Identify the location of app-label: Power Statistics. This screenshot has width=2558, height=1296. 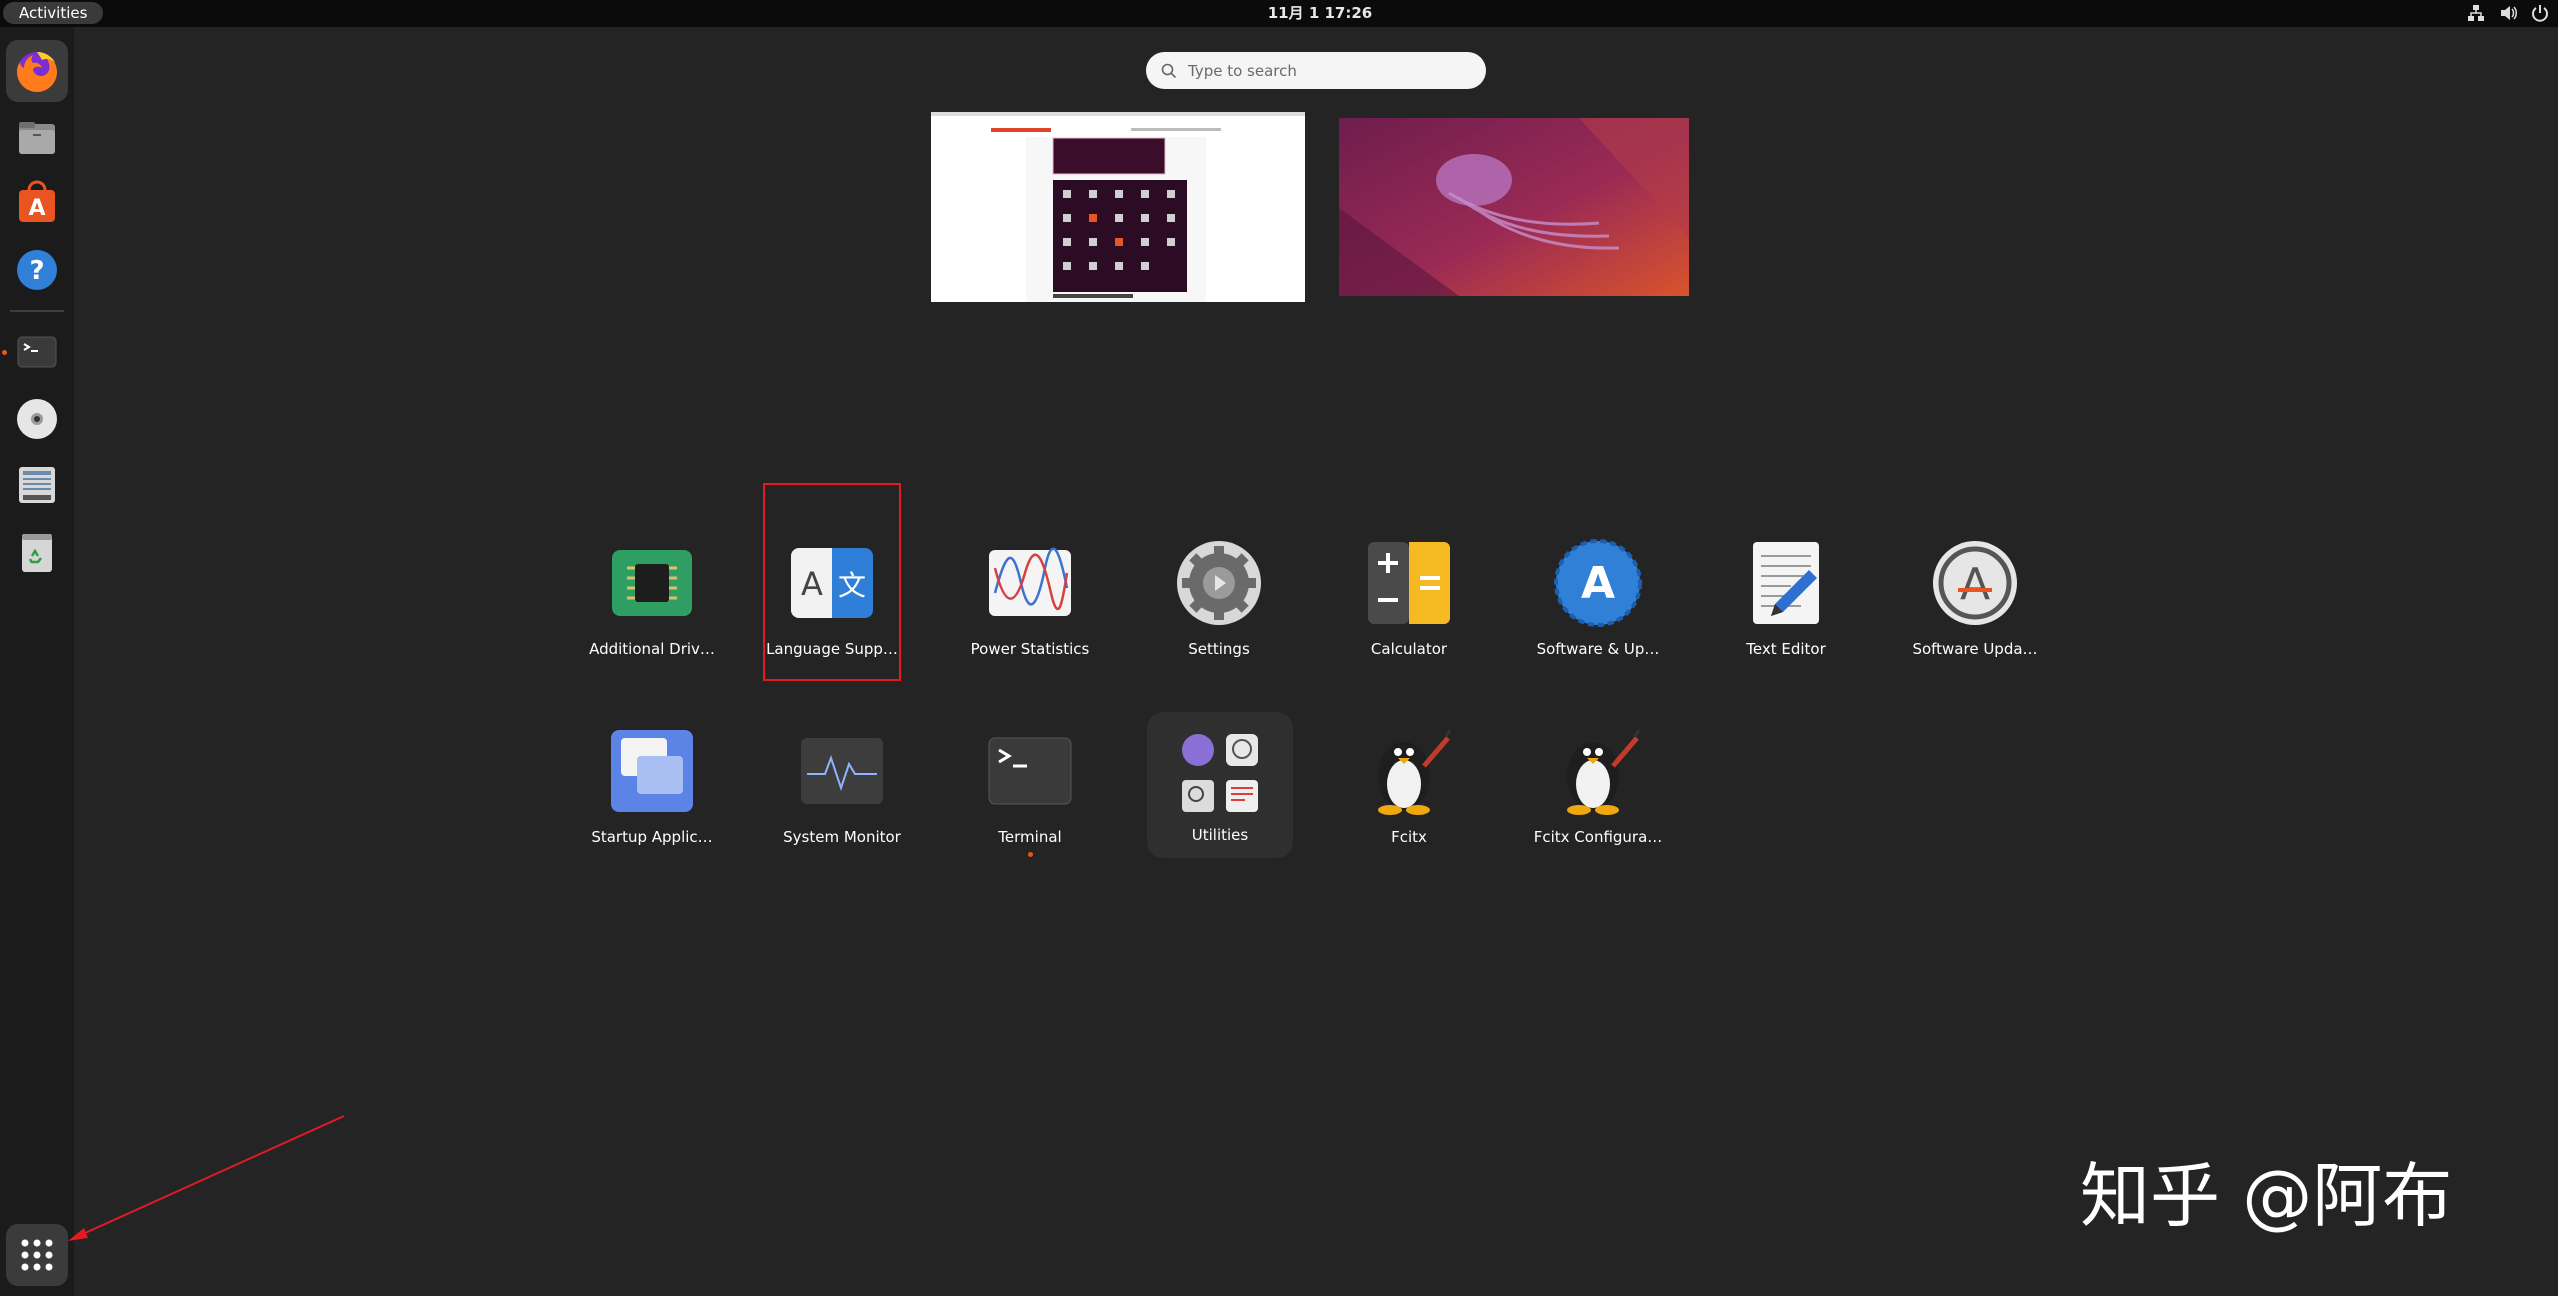
(1030, 649).